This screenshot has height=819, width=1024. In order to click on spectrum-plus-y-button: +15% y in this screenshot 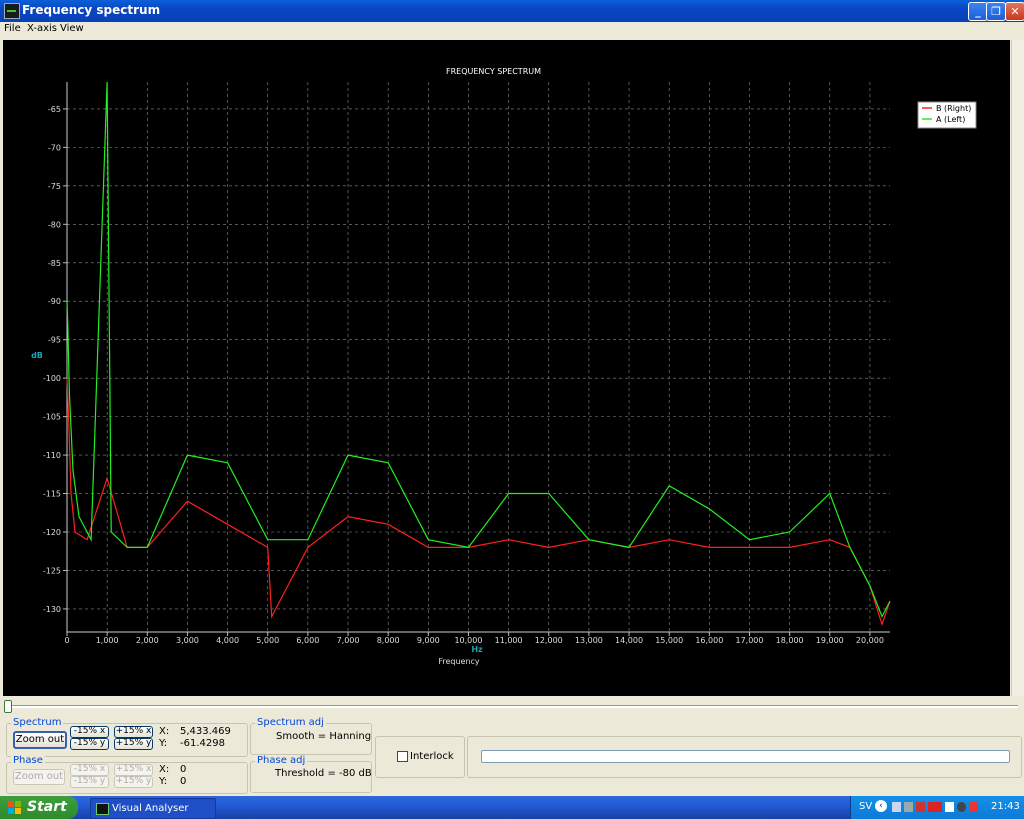, I will do `click(133, 744)`.